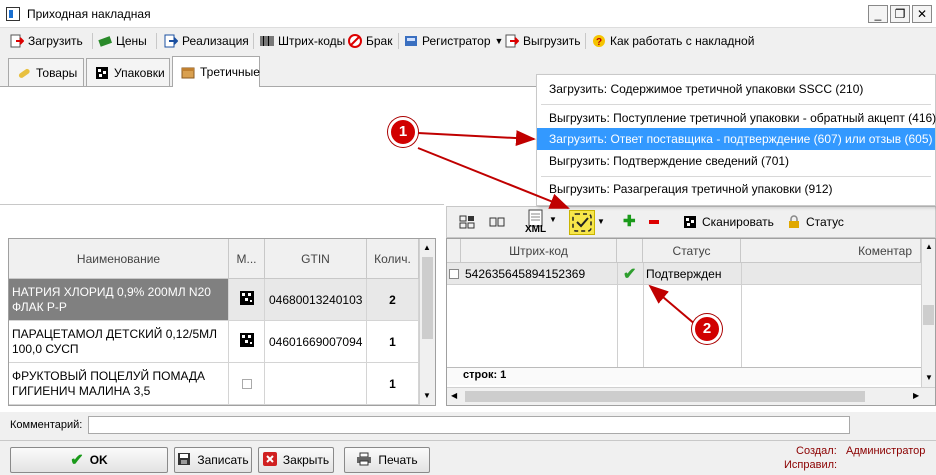 The image size is (936, 475). Describe the element at coordinates (497, 223) in the screenshot. I see `collapse-icon` at that location.